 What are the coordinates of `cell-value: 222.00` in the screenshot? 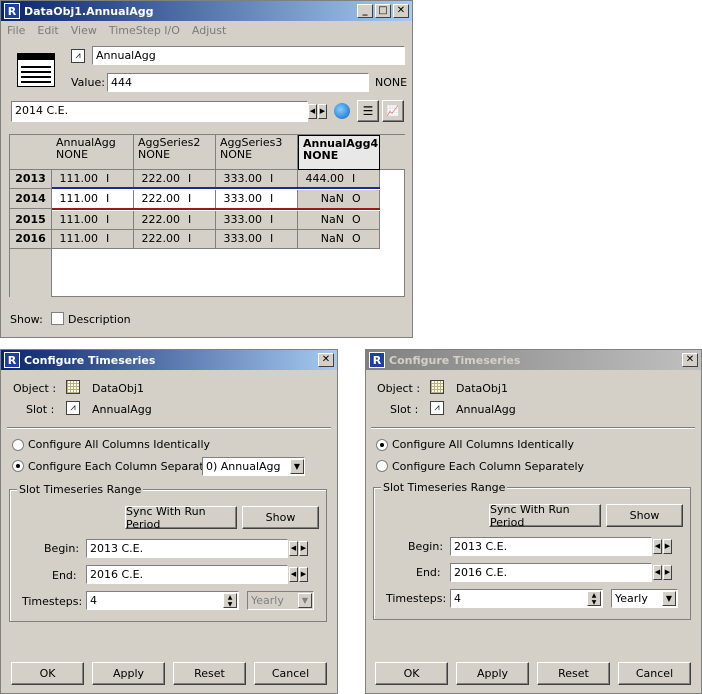 It's located at (161, 198).